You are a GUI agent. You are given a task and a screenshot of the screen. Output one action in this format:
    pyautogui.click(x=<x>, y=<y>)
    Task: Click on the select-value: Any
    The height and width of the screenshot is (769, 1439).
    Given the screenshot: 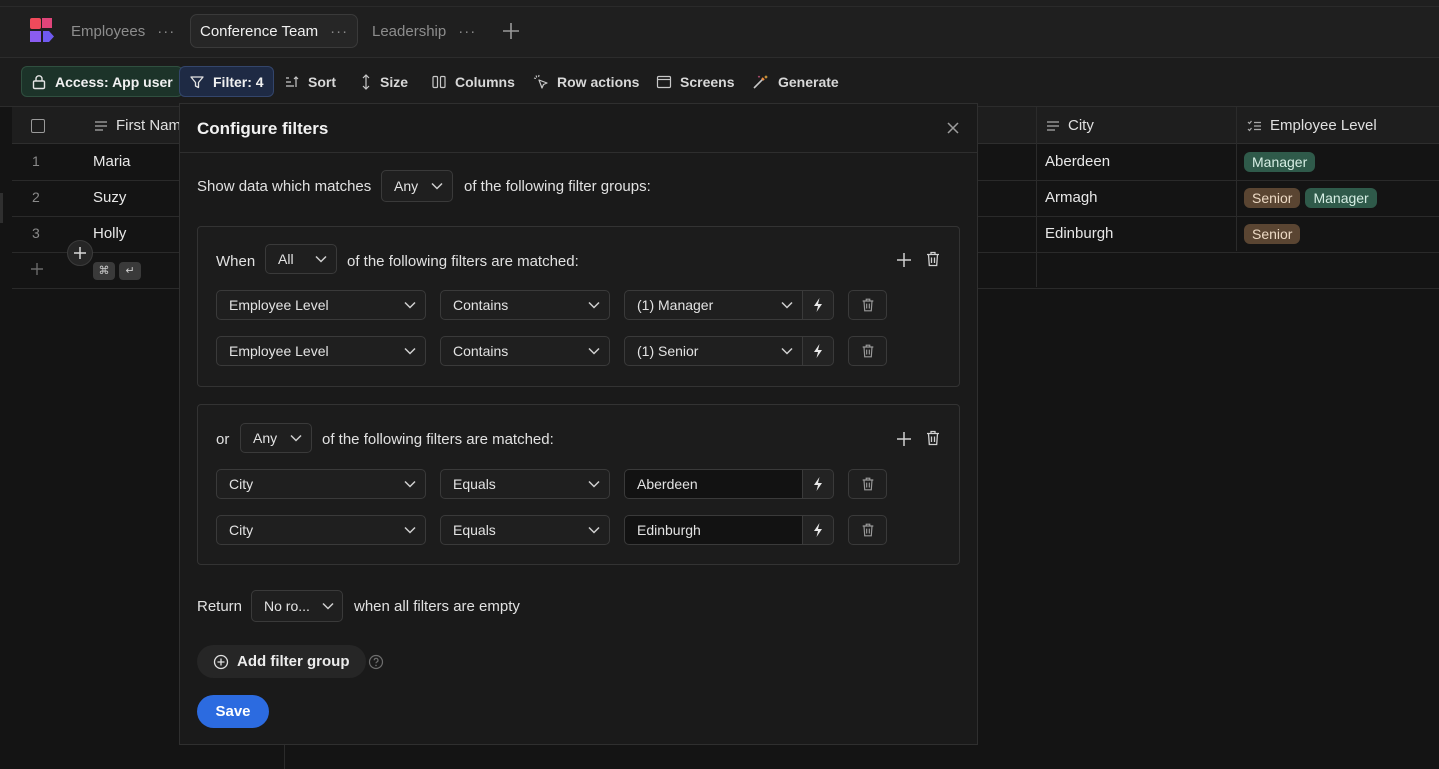 What is the action you would take?
    pyautogui.click(x=406, y=186)
    